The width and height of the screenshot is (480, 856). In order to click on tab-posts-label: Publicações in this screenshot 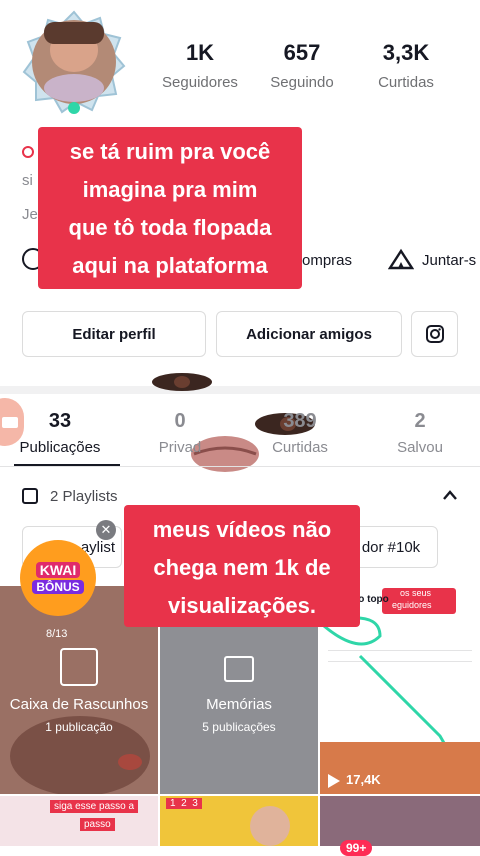, I will do `click(60, 447)`.